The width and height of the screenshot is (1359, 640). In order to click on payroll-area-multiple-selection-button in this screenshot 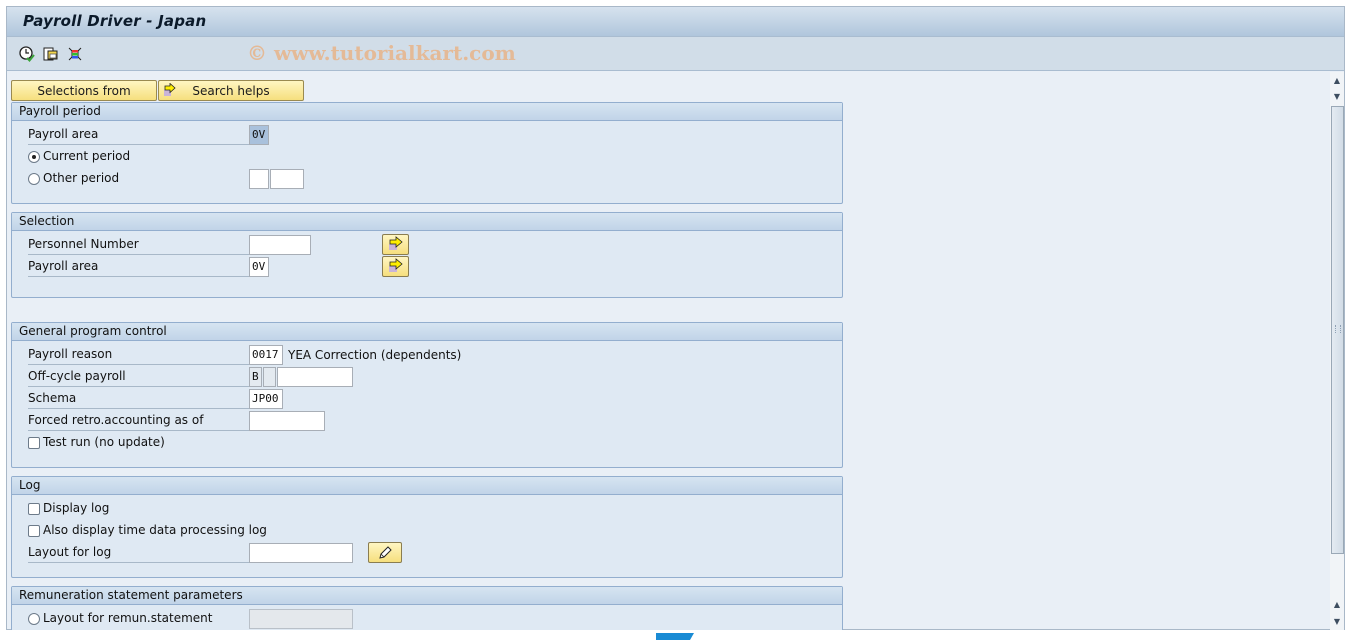, I will do `click(395, 266)`.